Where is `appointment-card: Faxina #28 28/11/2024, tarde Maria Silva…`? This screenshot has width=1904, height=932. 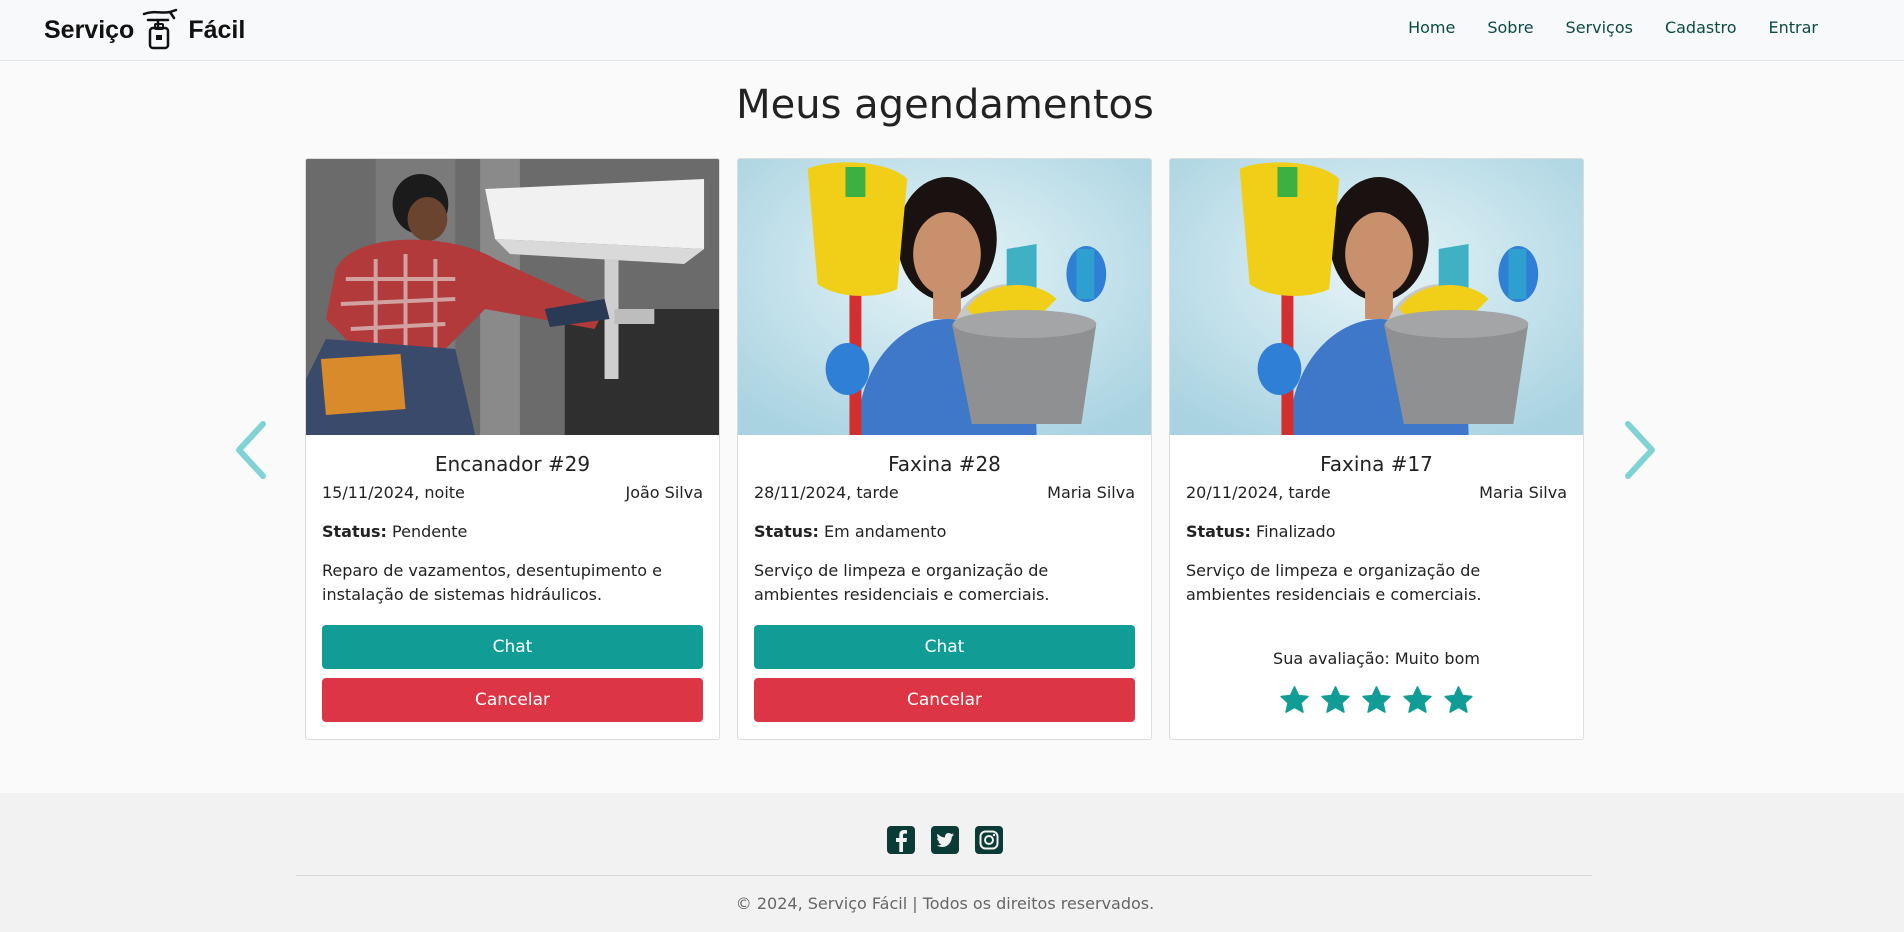 appointment-card: Faxina #28 28/11/2024, tarde Maria Silva… is located at coordinates (944, 449).